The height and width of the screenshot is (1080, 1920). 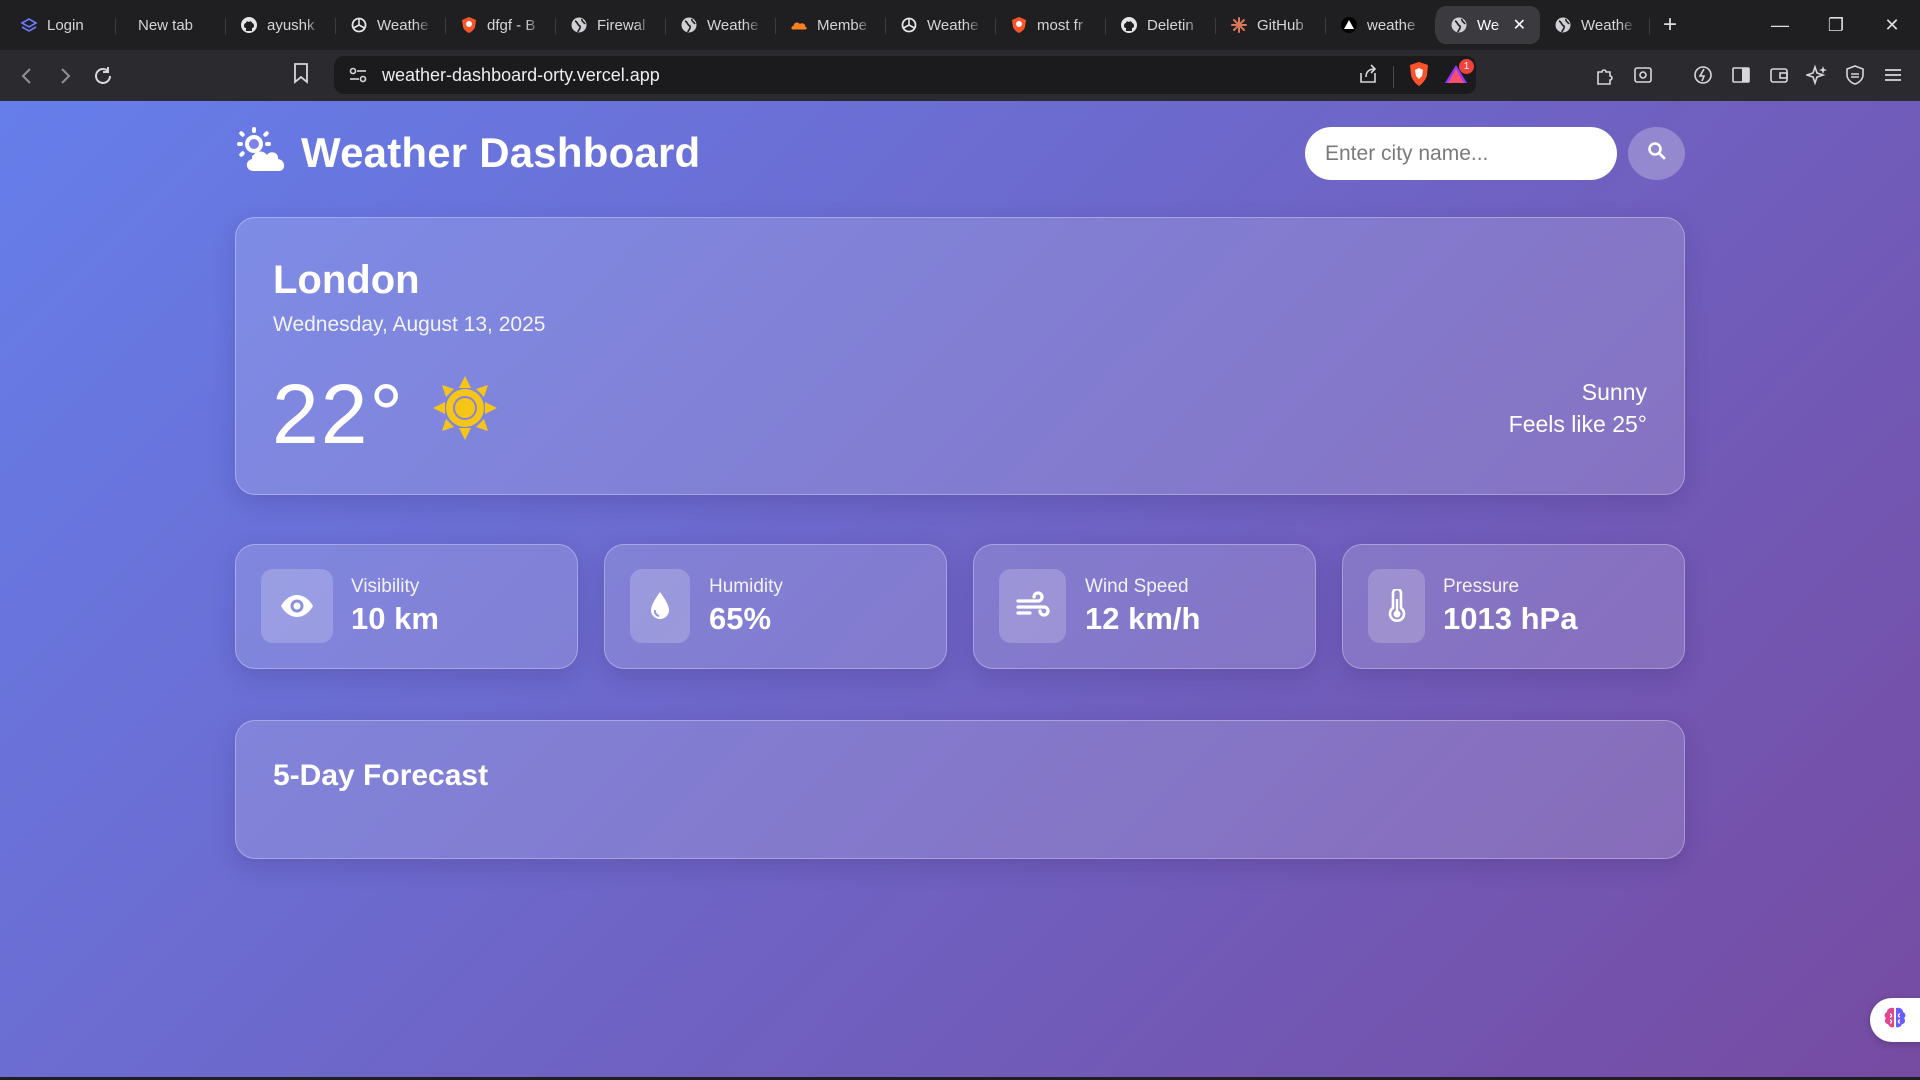 I want to click on reload-icon, so click(x=103, y=76).